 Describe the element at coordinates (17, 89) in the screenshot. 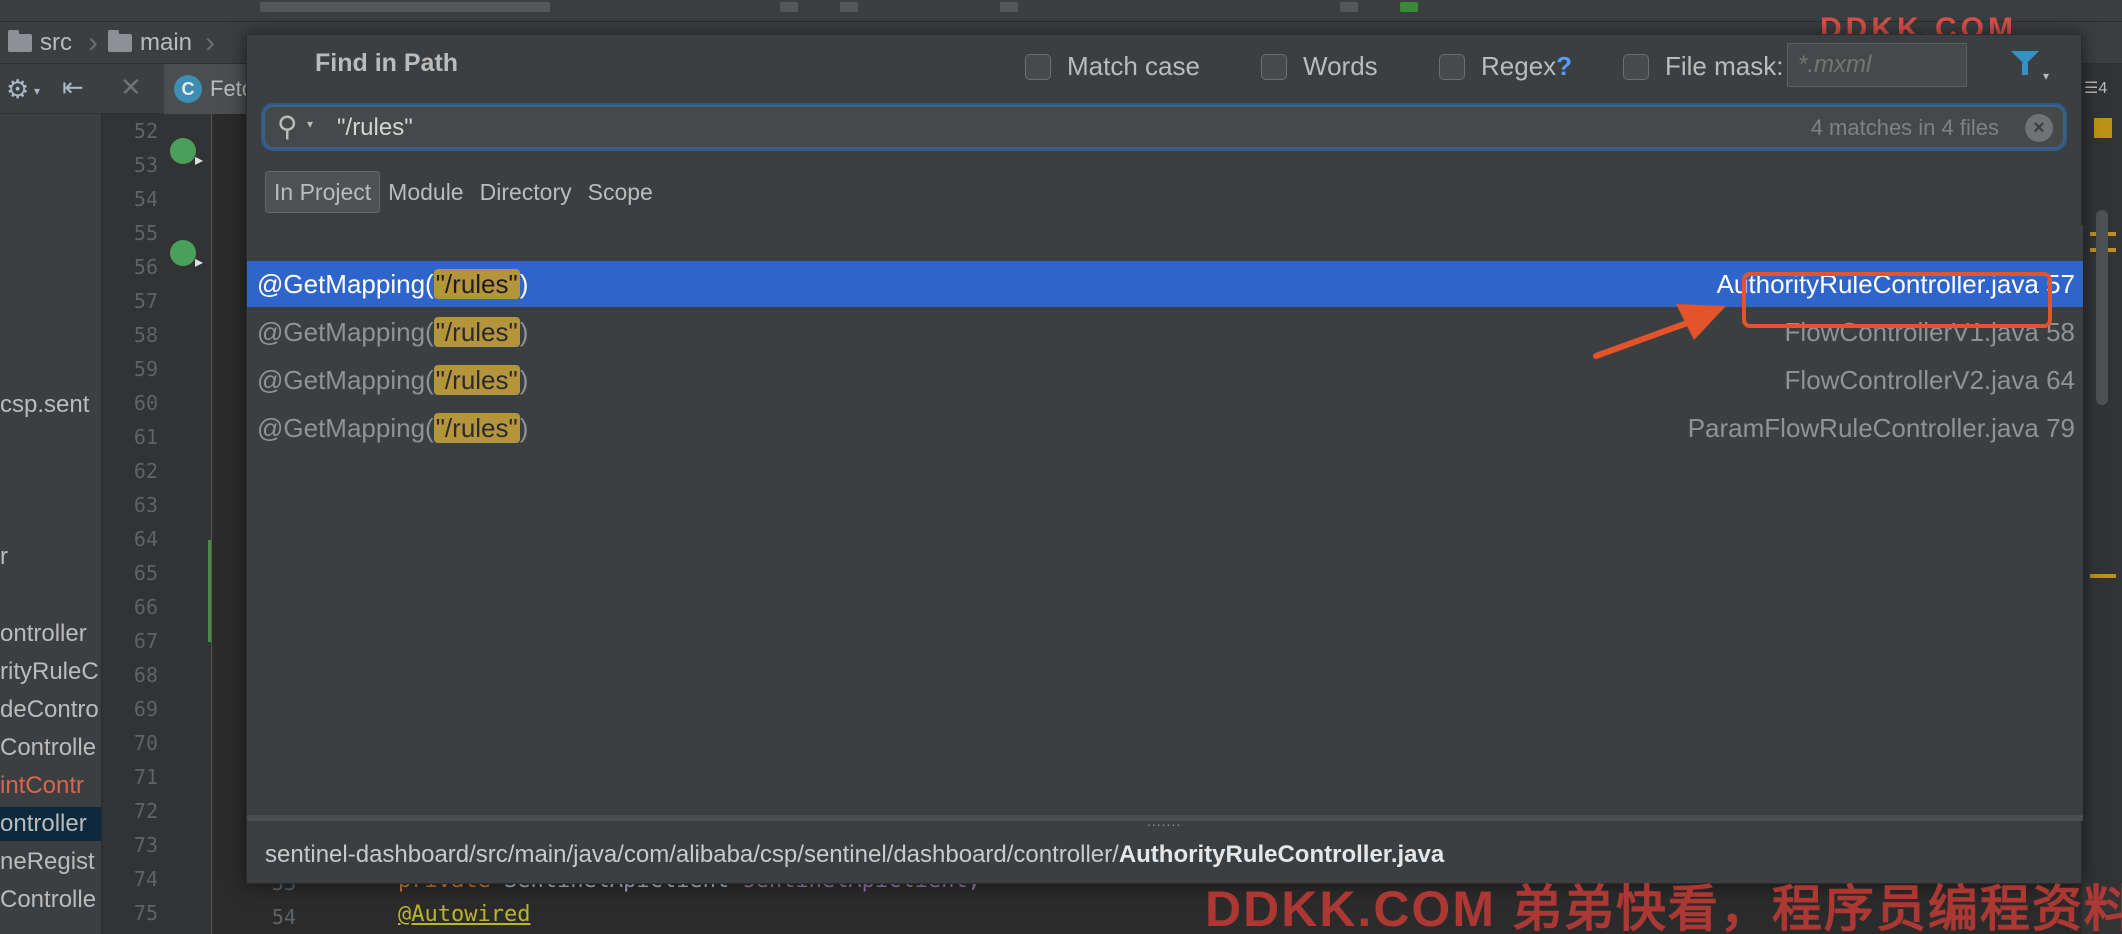

I see `gear-icon: ⚙` at that location.